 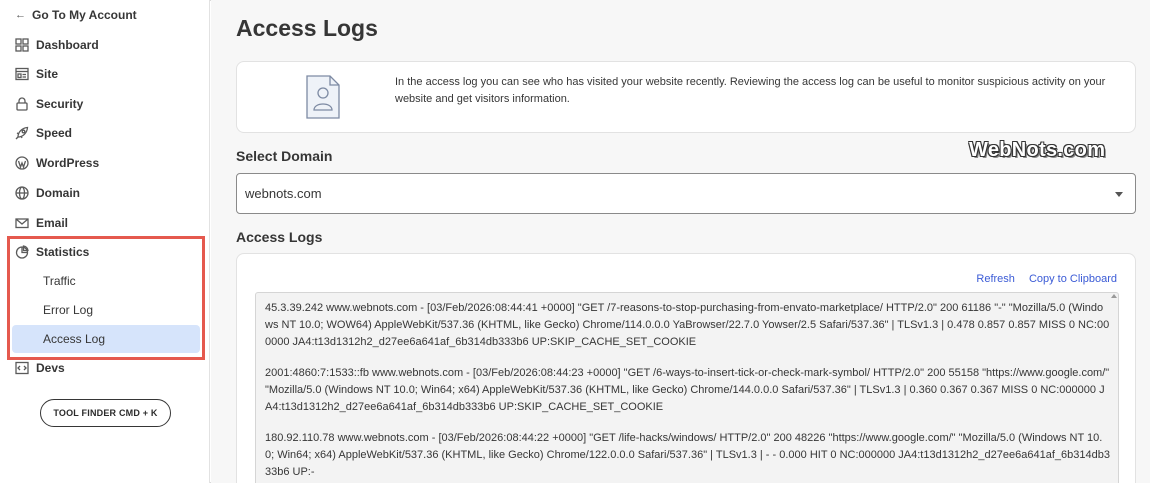 What do you see at coordinates (1114, 296) in the screenshot?
I see `scrollbar-up-arrow` at bounding box center [1114, 296].